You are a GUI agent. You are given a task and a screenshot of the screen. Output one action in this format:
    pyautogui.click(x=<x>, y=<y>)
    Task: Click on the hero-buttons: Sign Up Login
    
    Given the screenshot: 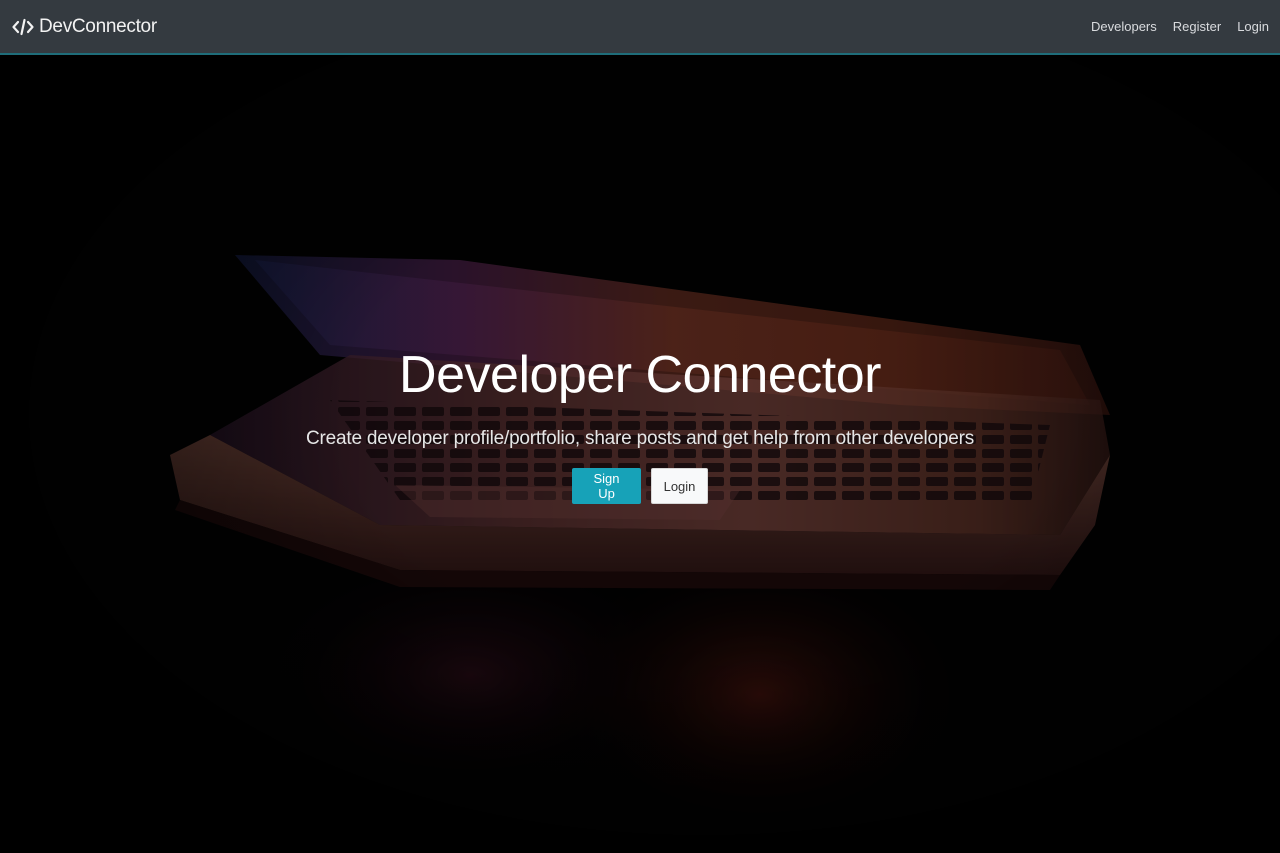 What is the action you would take?
    pyautogui.click(x=640, y=486)
    